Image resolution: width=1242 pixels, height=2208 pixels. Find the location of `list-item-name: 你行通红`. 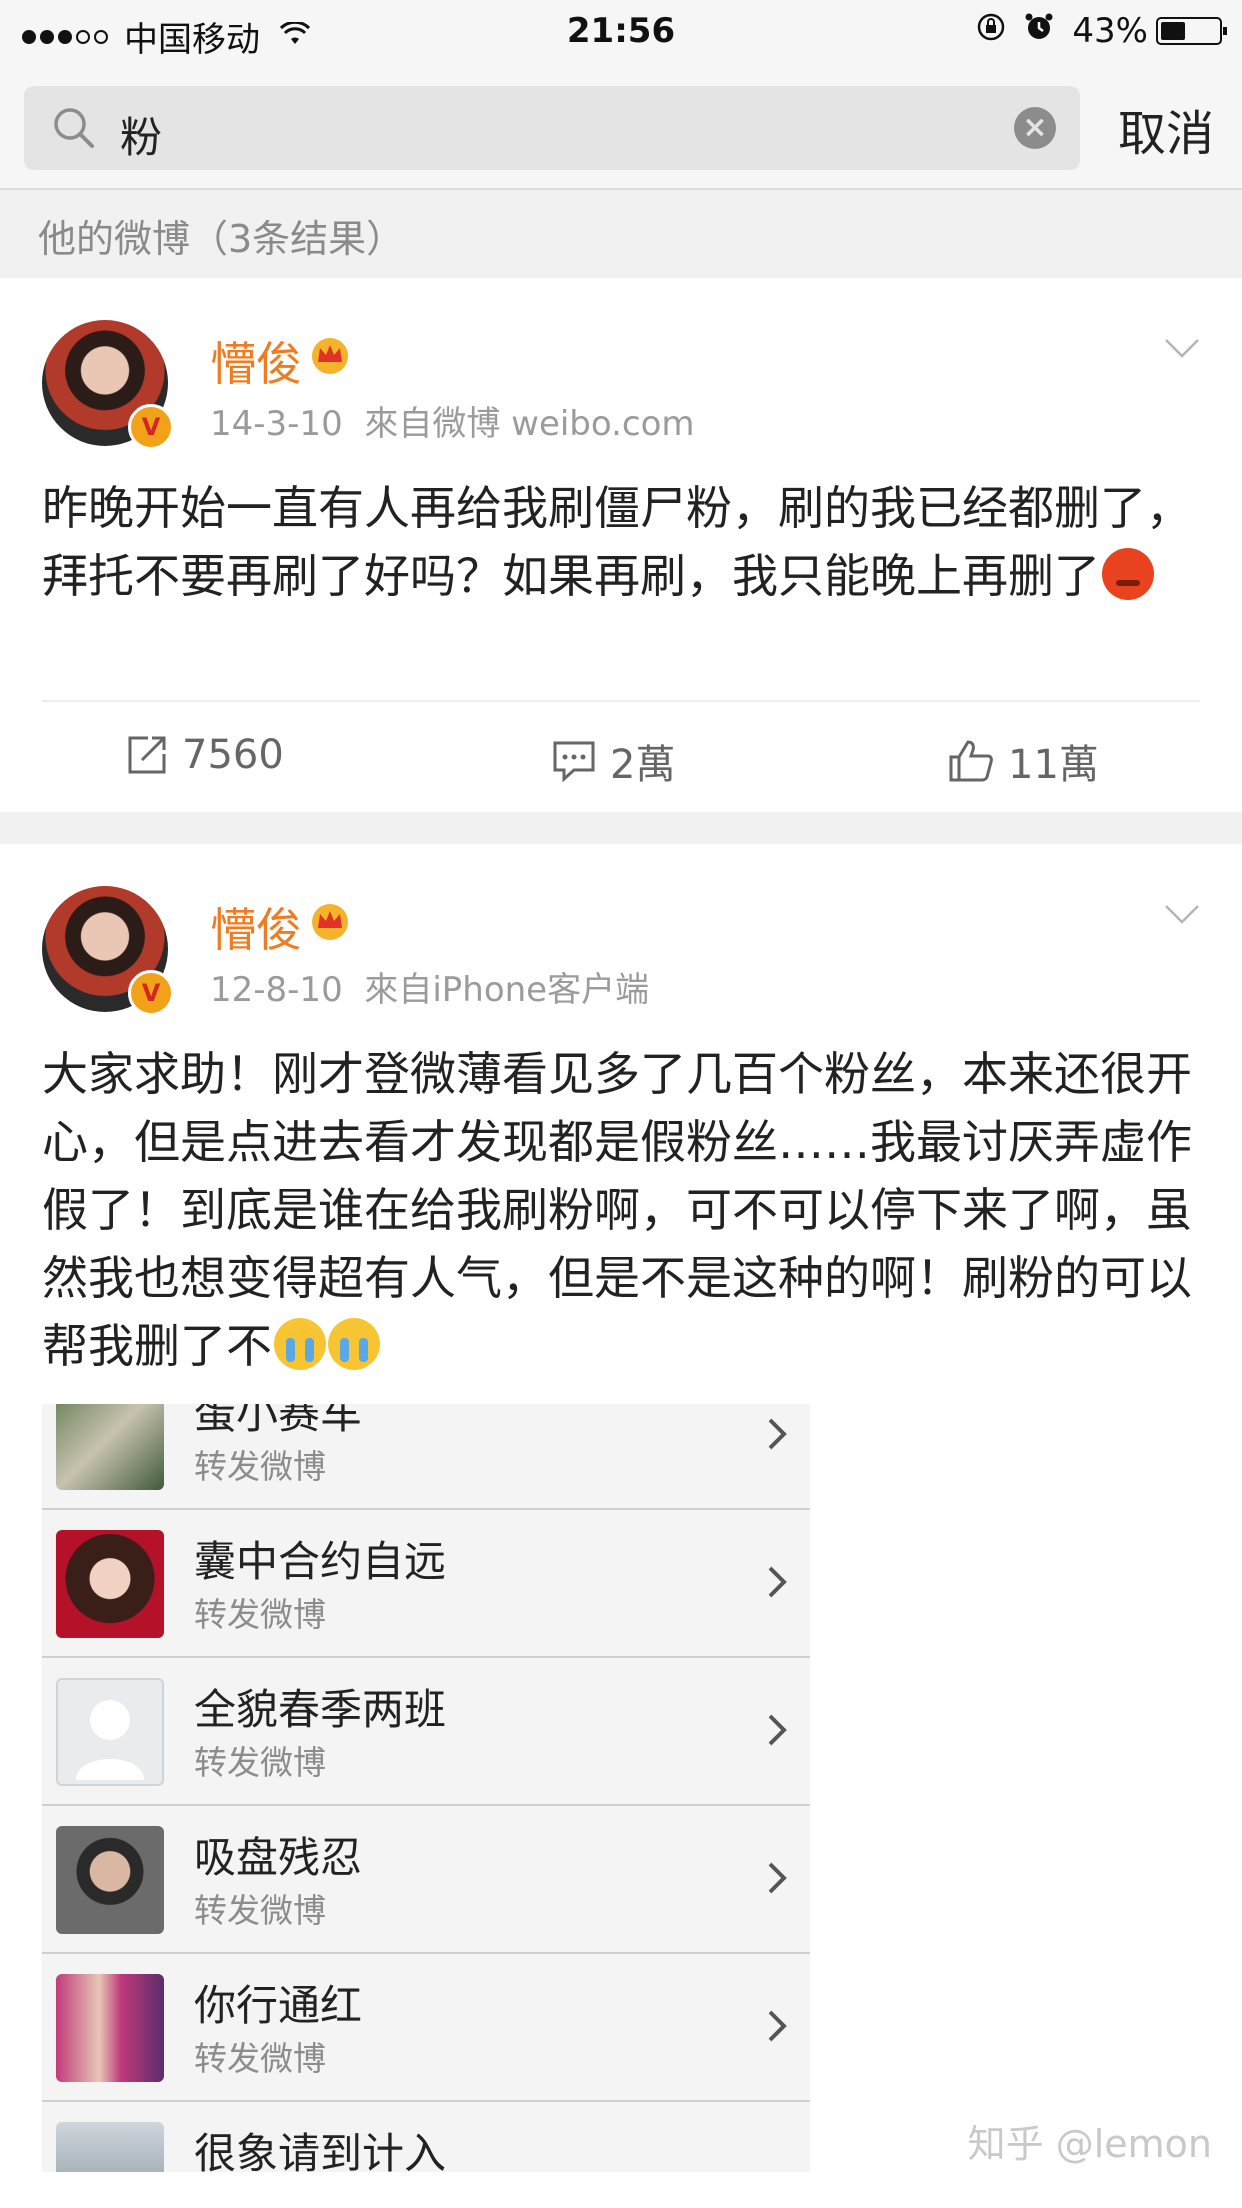

list-item-name: 你行通红 is located at coordinates (278, 2005).